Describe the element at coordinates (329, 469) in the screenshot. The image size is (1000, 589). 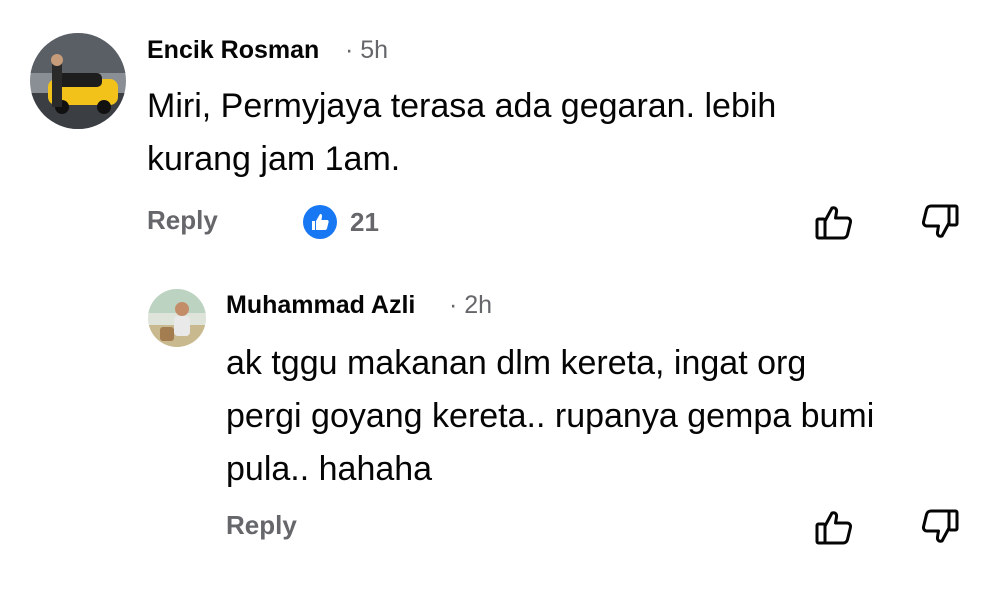
I see `comment-text-line: pula.. hahaha` at that location.